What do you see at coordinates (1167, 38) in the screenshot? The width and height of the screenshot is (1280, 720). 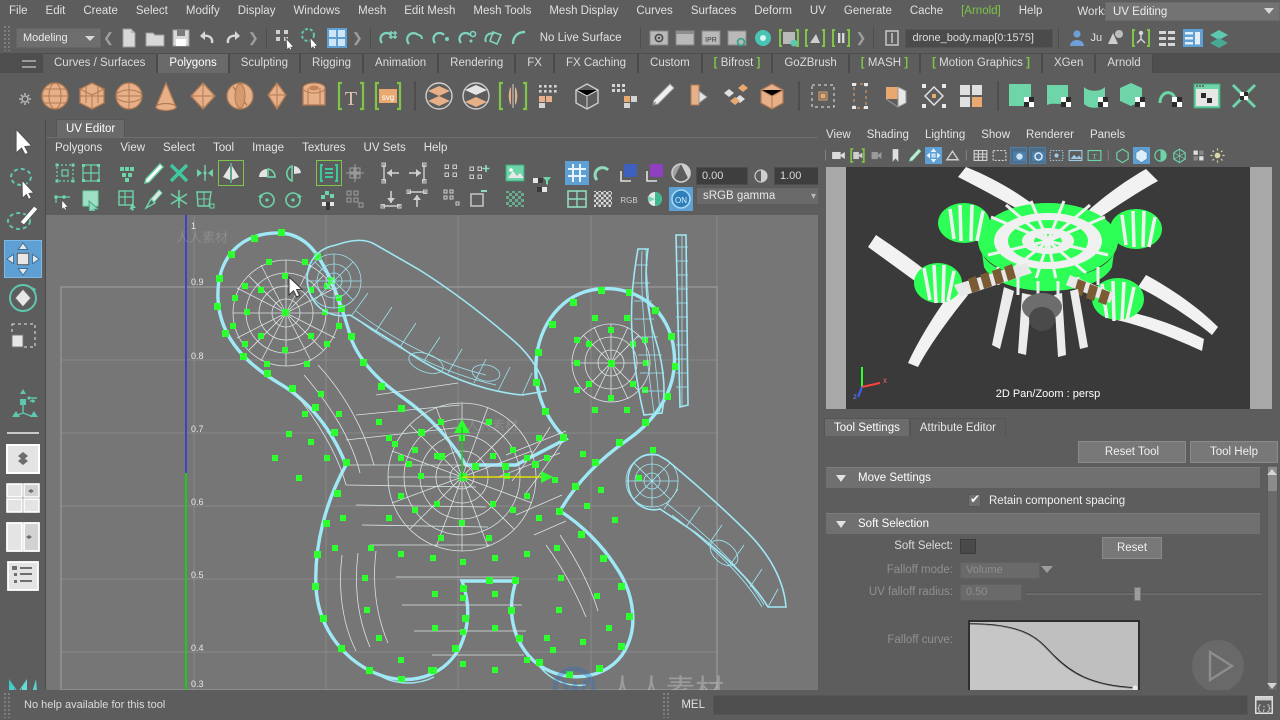 I see `attribute-editor-icon` at bounding box center [1167, 38].